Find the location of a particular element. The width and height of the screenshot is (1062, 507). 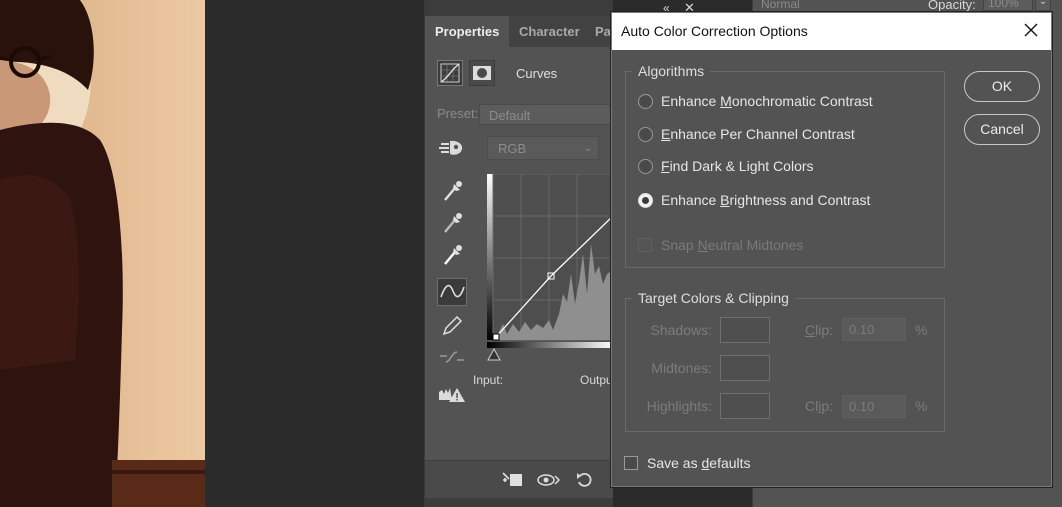

dialog-titlebar: Auto Color Correction Options is located at coordinates (831, 31).